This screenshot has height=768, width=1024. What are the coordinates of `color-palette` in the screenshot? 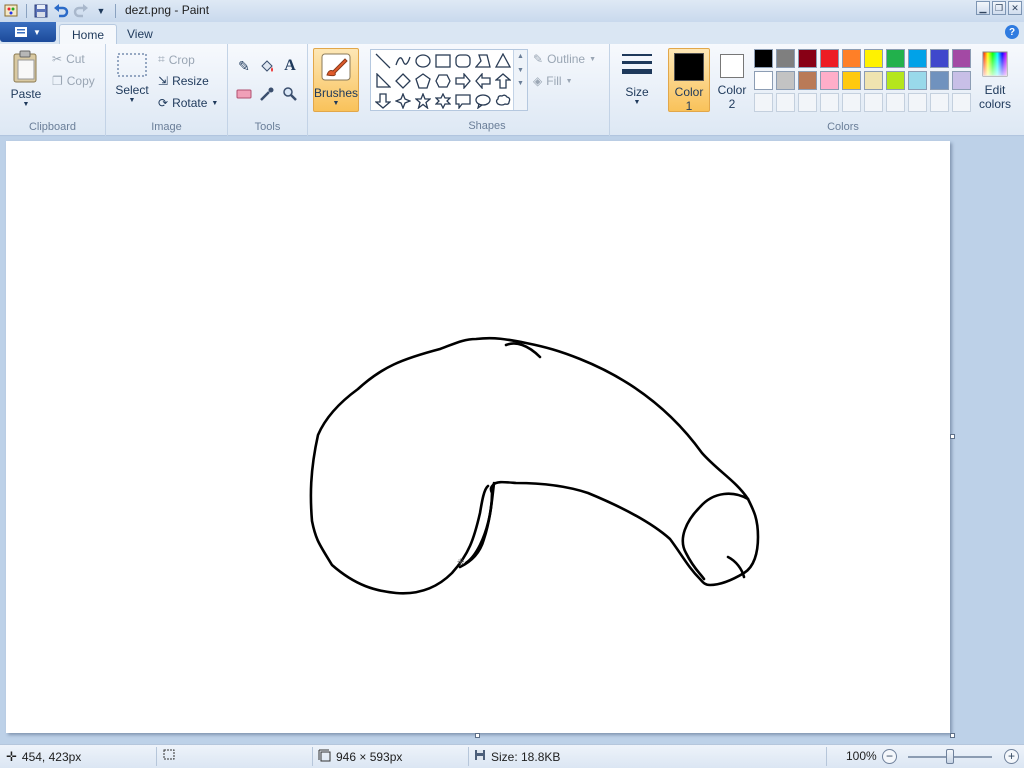 It's located at (865, 81).